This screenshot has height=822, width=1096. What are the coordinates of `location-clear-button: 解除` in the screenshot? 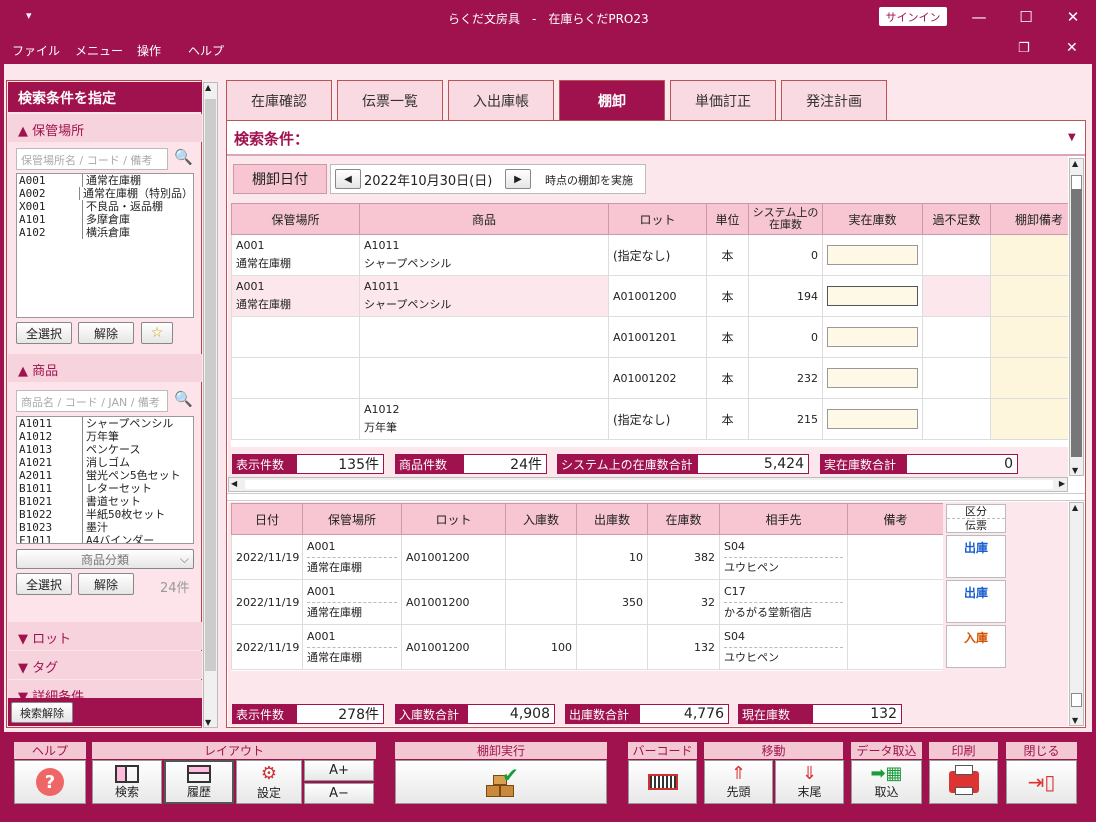 It's located at (106, 333).